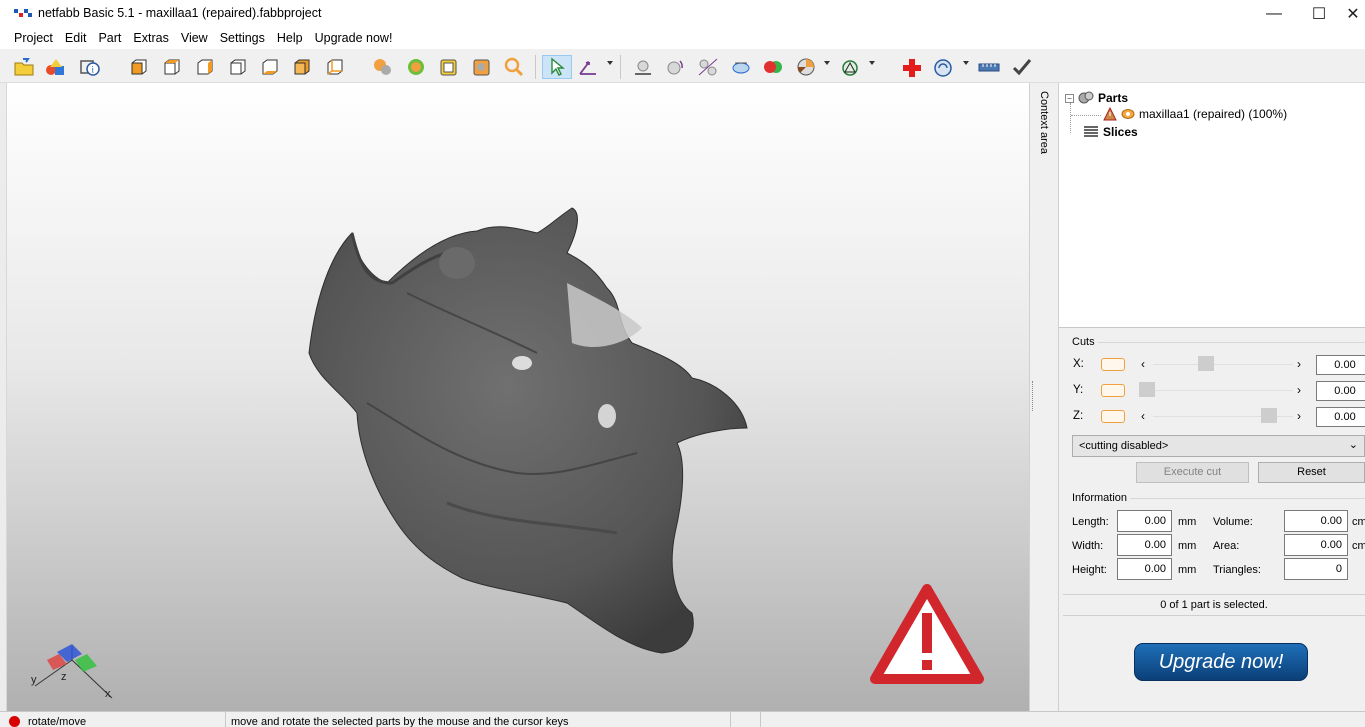 The width and height of the screenshot is (1365, 727). Describe the element at coordinates (109, 38) in the screenshot. I see `menu-part: Part` at that location.